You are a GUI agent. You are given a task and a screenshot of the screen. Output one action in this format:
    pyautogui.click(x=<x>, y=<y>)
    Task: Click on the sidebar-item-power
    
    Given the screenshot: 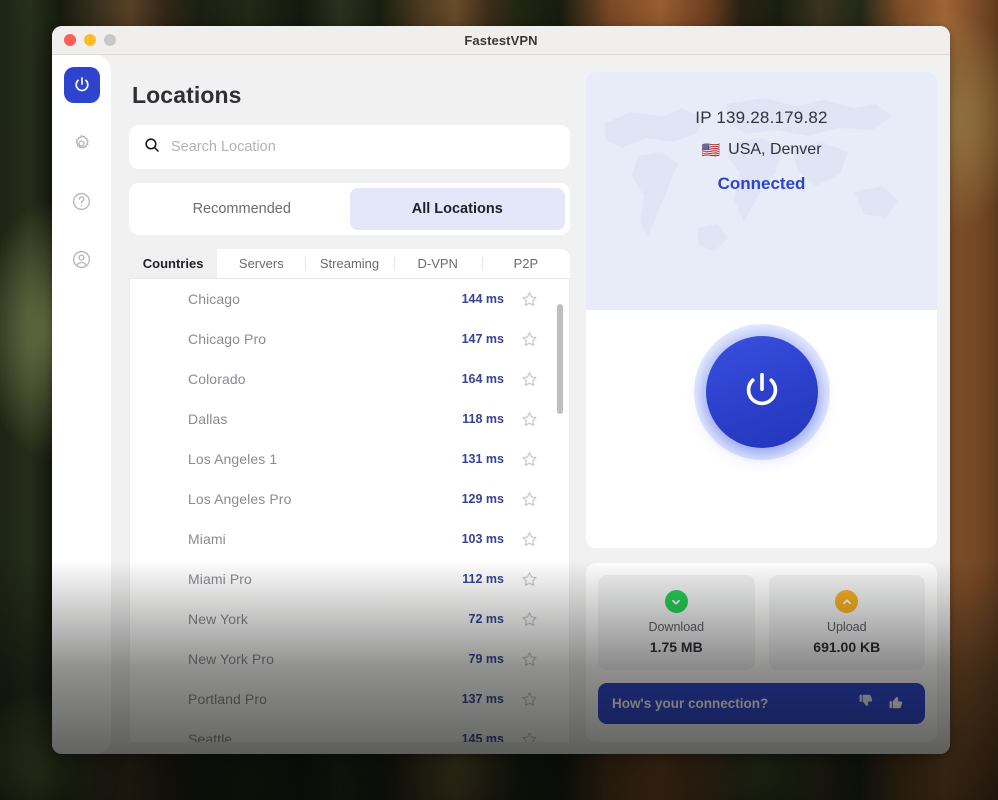 What is the action you would take?
    pyautogui.click(x=81, y=85)
    